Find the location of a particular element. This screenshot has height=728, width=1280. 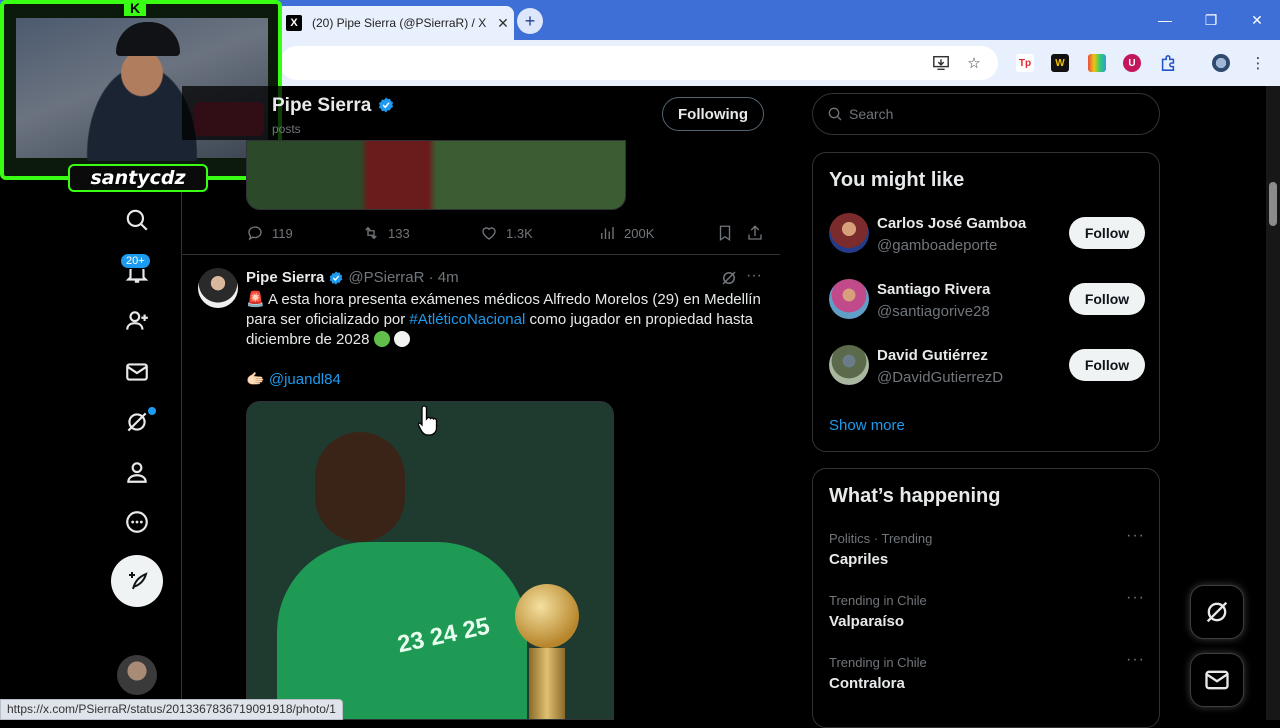

view-count: 200K is located at coordinates (639, 233).